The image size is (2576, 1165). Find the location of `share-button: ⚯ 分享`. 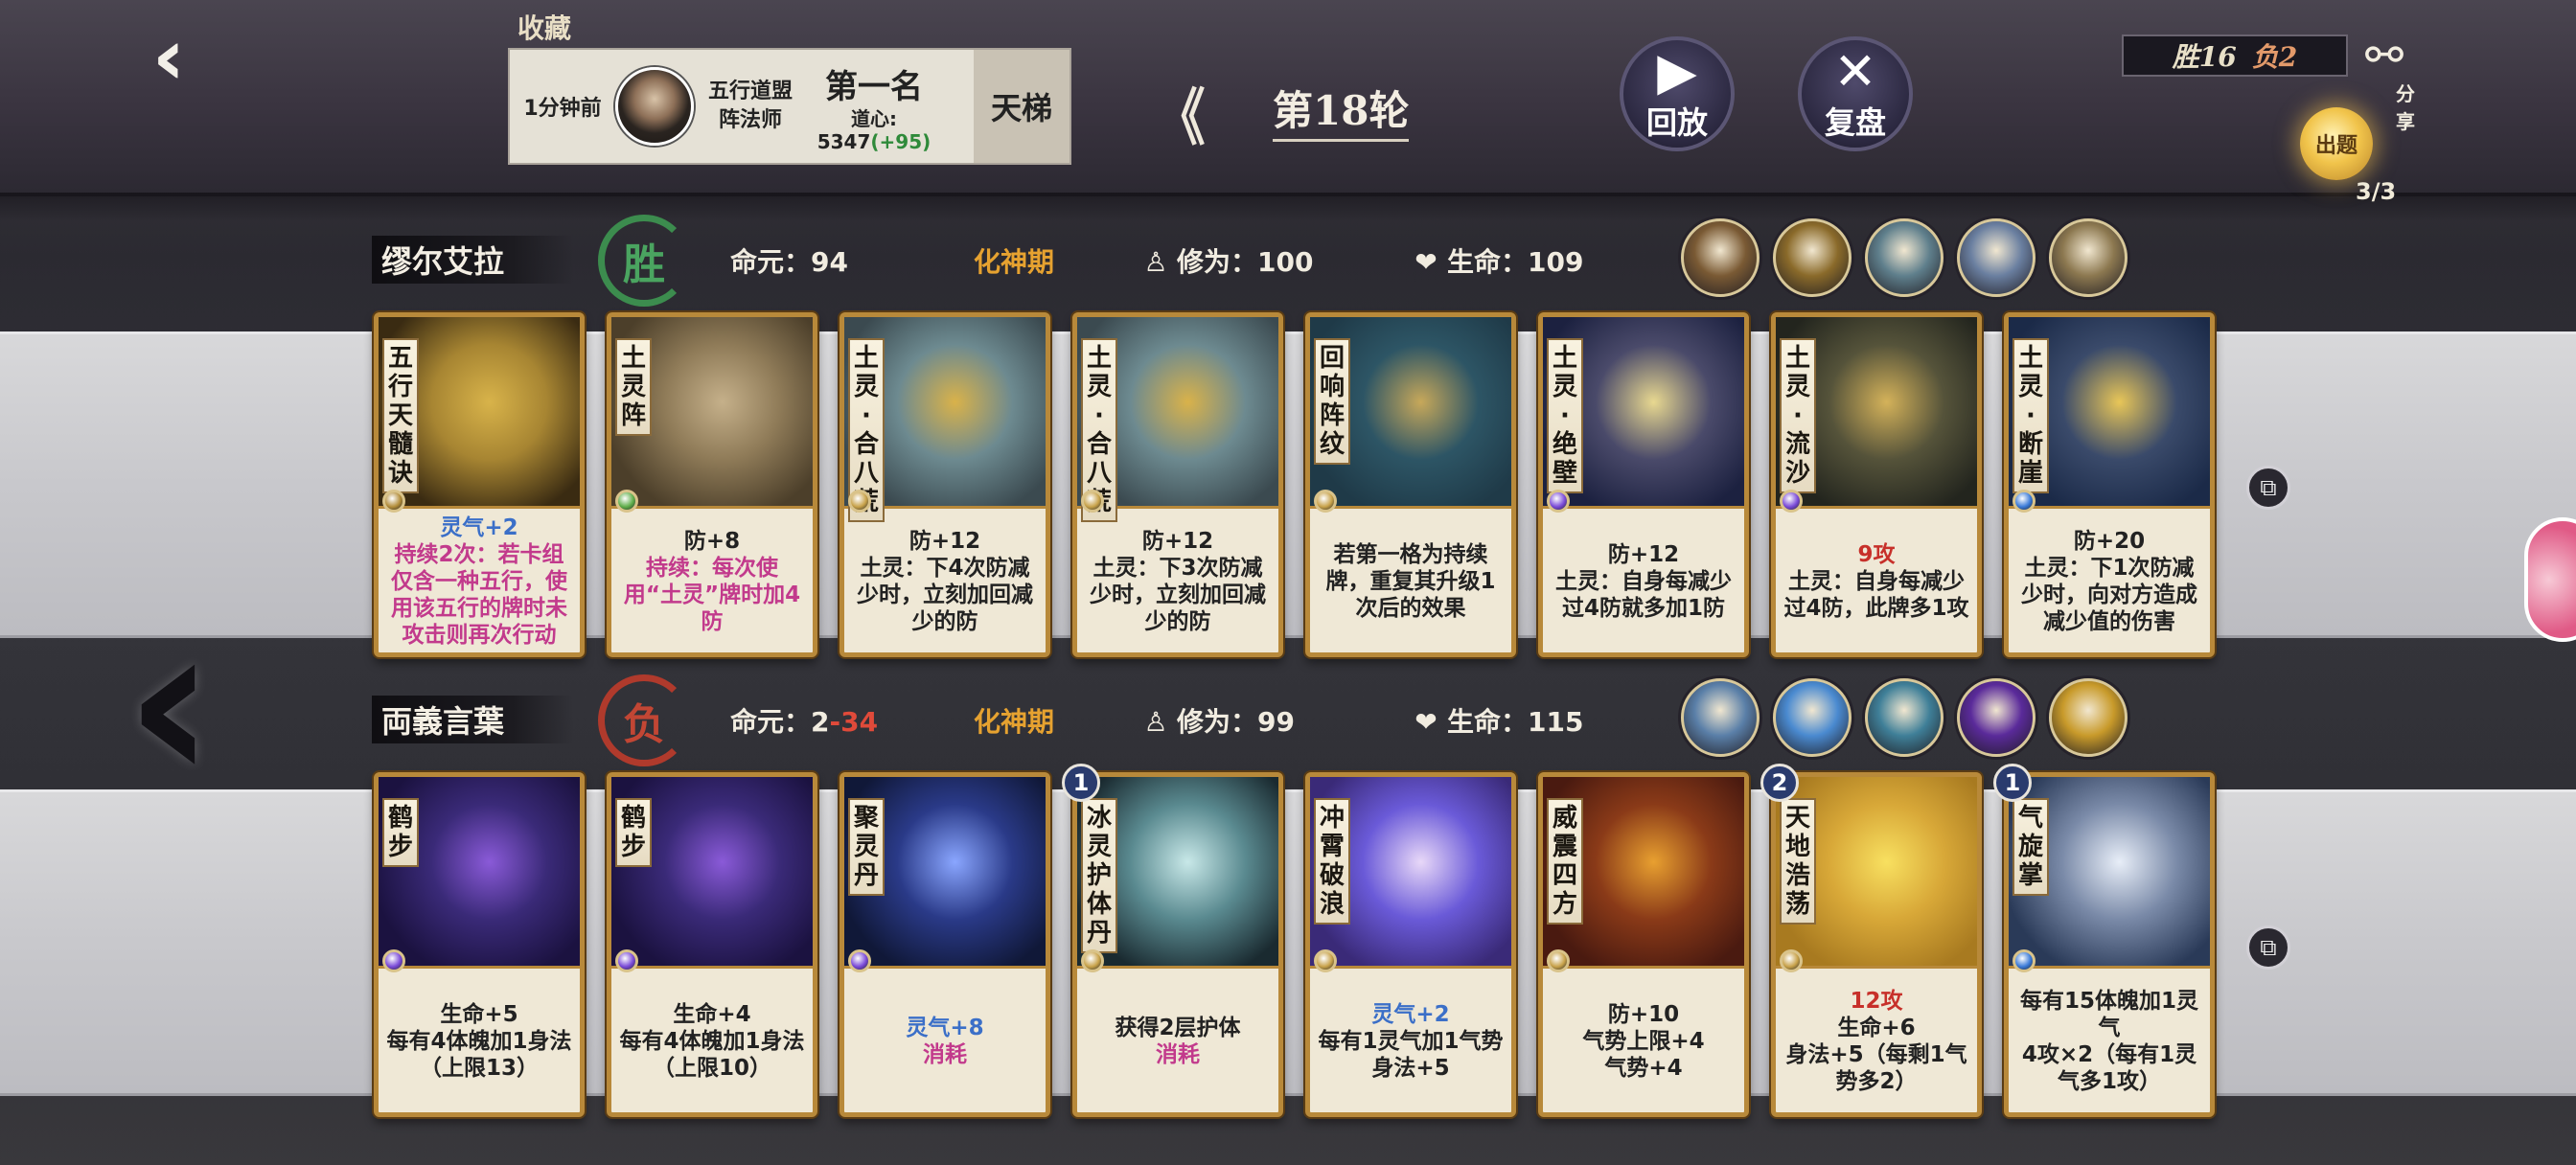

share-button: ⚯ 分享 is located at coordinates (2392, 81).